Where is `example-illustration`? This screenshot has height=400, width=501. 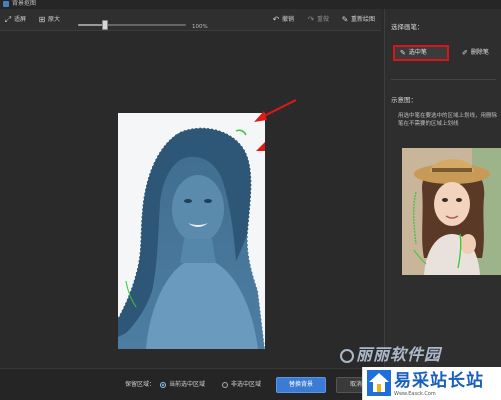 example-illustration is located at coordinates (451, 211).